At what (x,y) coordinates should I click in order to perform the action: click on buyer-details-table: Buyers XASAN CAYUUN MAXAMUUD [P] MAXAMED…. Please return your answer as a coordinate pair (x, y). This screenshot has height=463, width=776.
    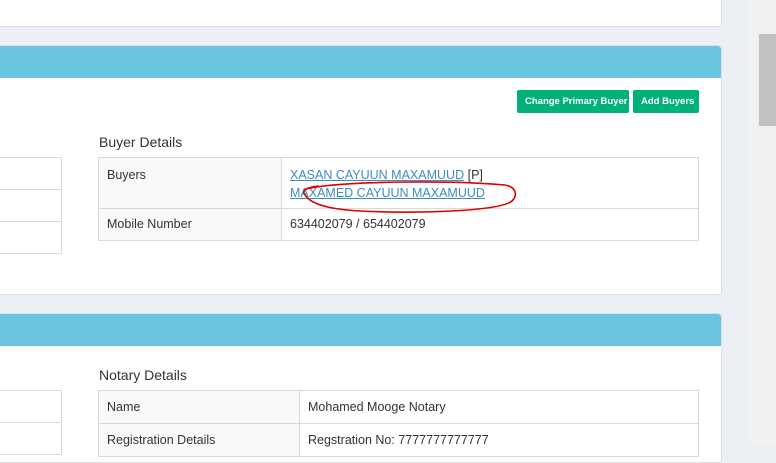
    Looking at the image, I should click on (398, 199).